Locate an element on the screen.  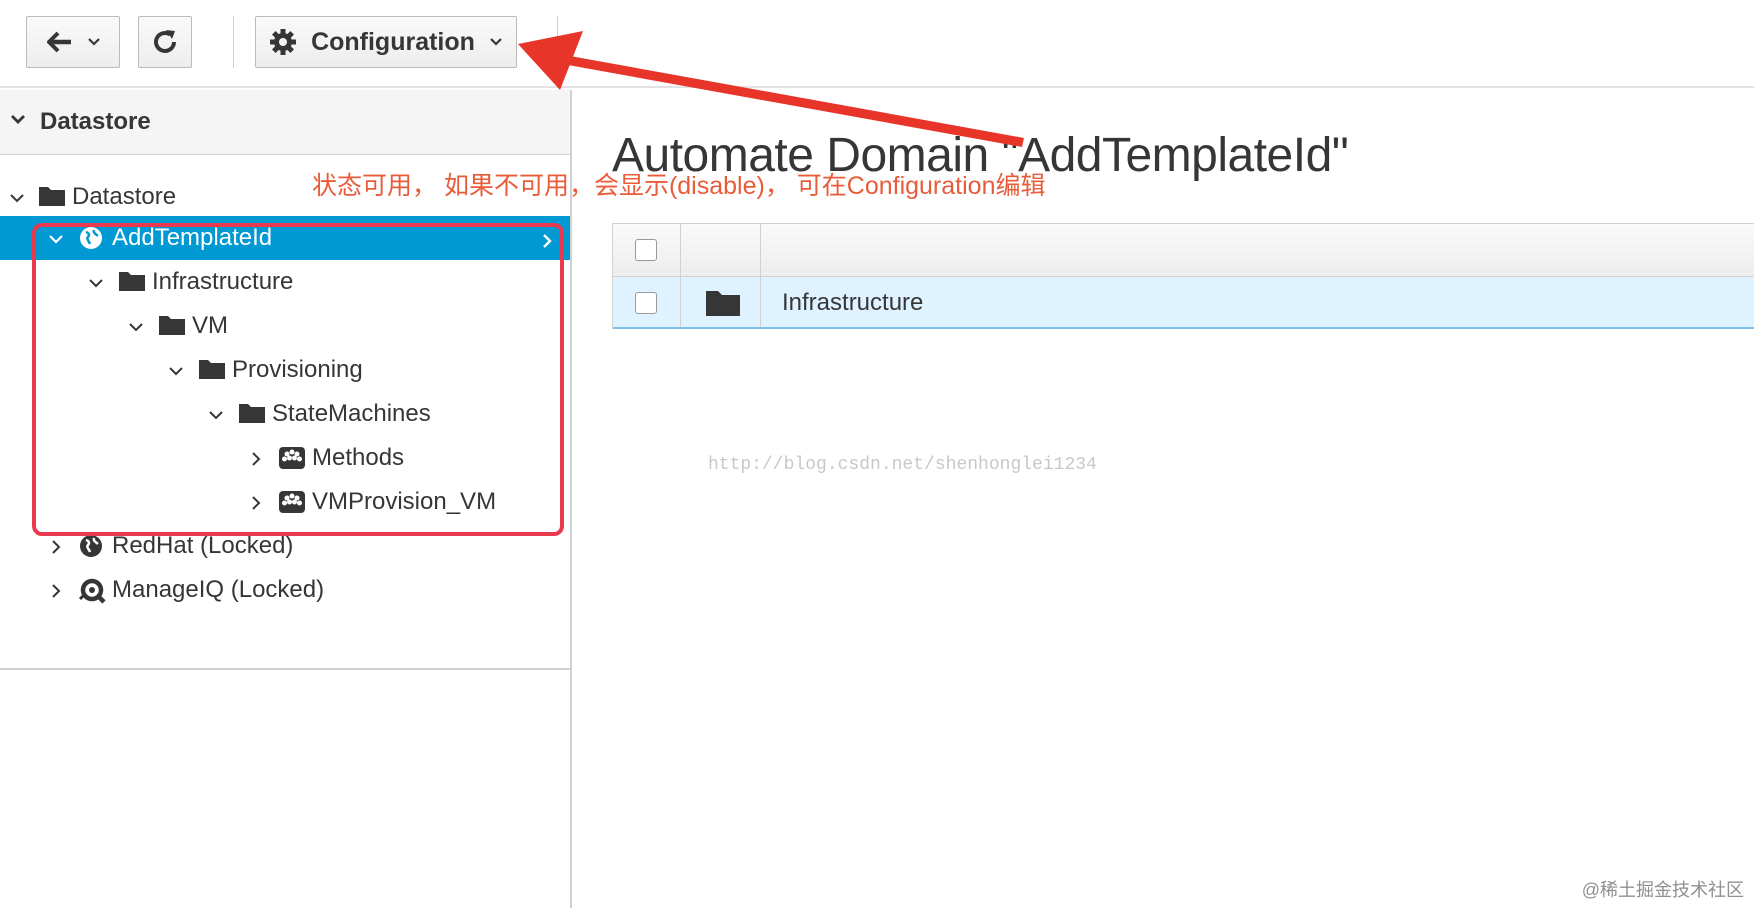
row-name: Infrastructure is located at coordinates (853, 302).